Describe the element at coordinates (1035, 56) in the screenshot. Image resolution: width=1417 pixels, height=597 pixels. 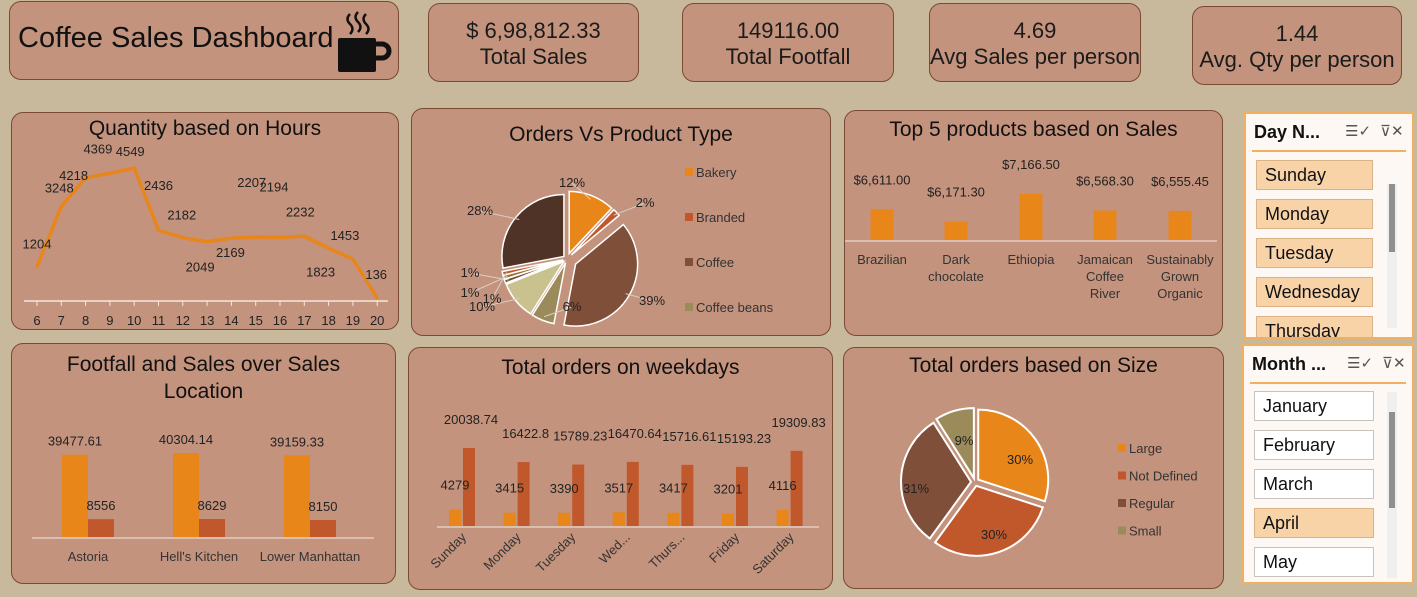
I see `kpi-label: Avg Sales per person` at that location.